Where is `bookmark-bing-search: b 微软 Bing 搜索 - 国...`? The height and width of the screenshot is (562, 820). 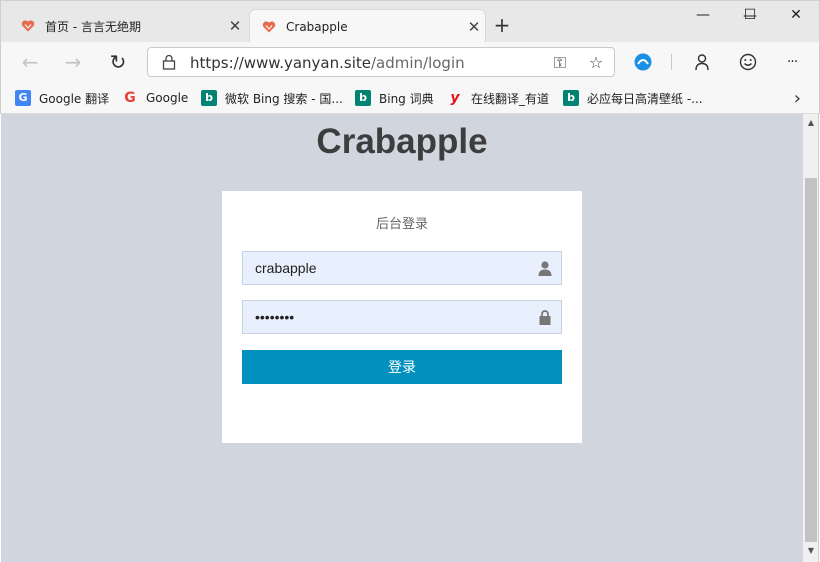
bookmark-bing-search: b 微软 Bing 搜索 - 国... is located at coordinates (272, 98).